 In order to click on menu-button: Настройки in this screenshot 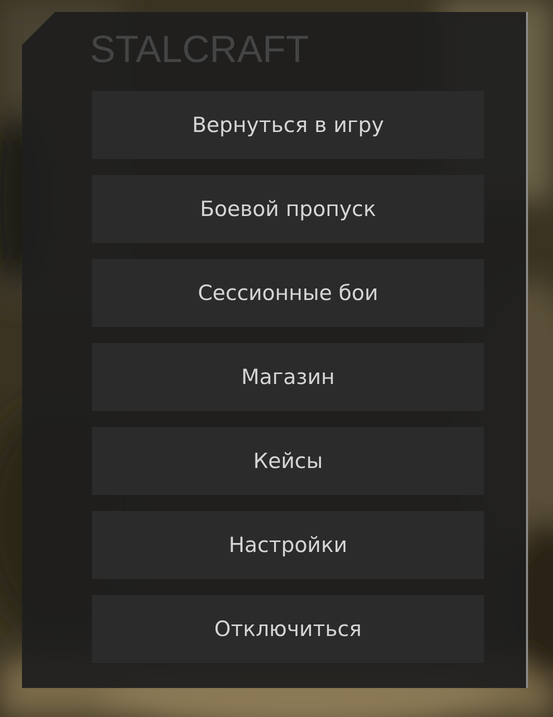, I will do `click(288, 545)`.